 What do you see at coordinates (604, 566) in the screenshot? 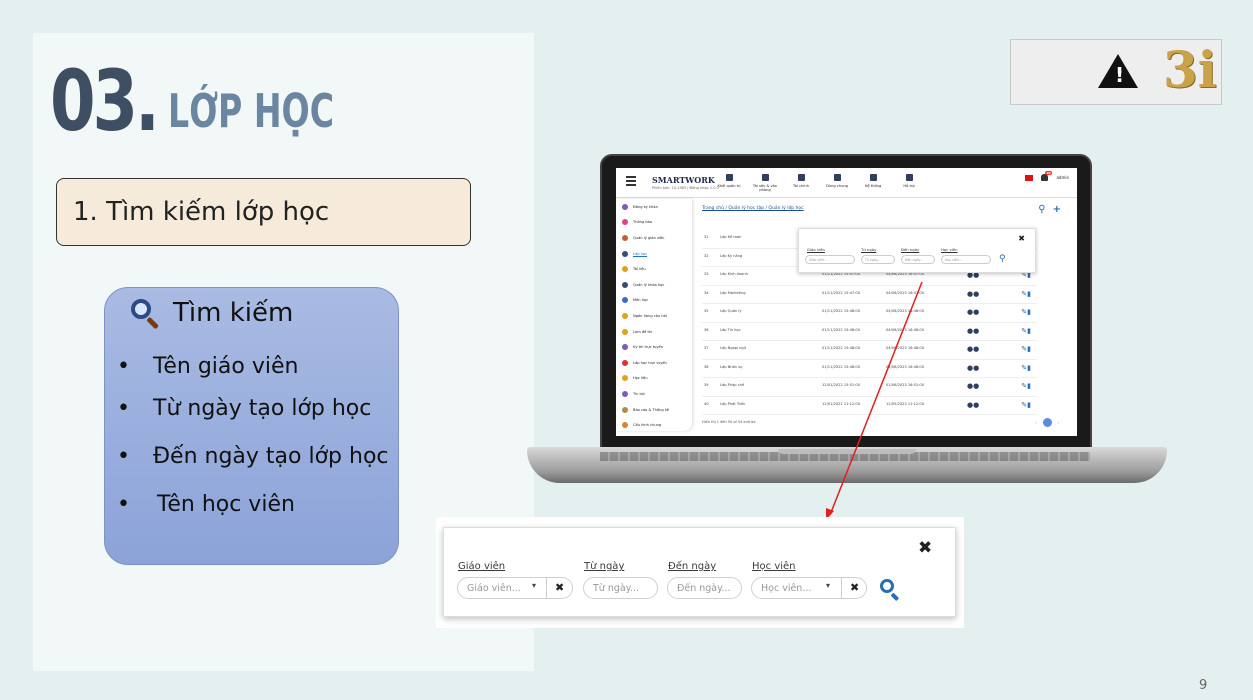
I see `from-date-label: Từ ngày` at bounding box center [604, 566].